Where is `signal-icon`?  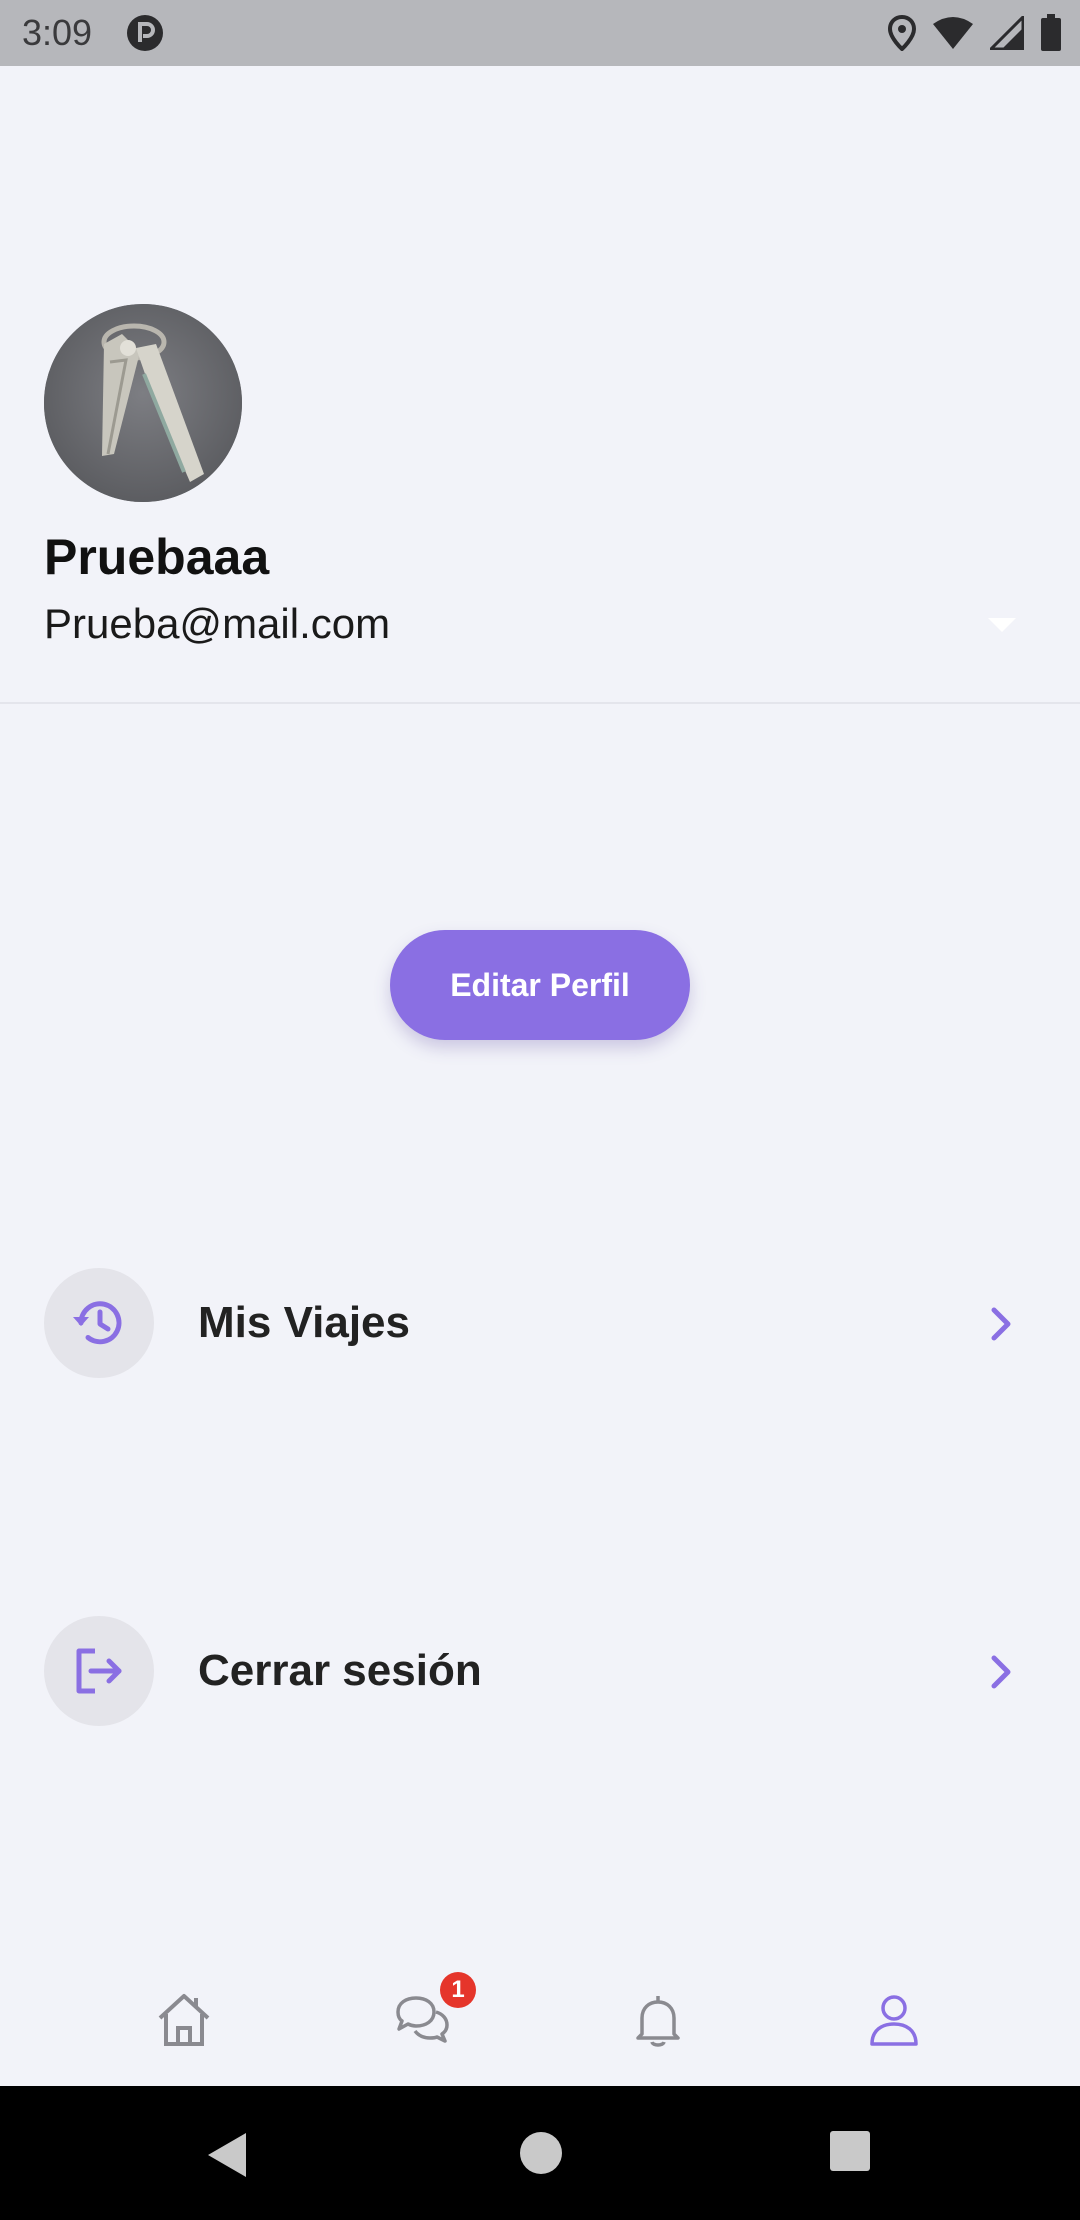 signal-icon is located at coordinates (1007, 33).